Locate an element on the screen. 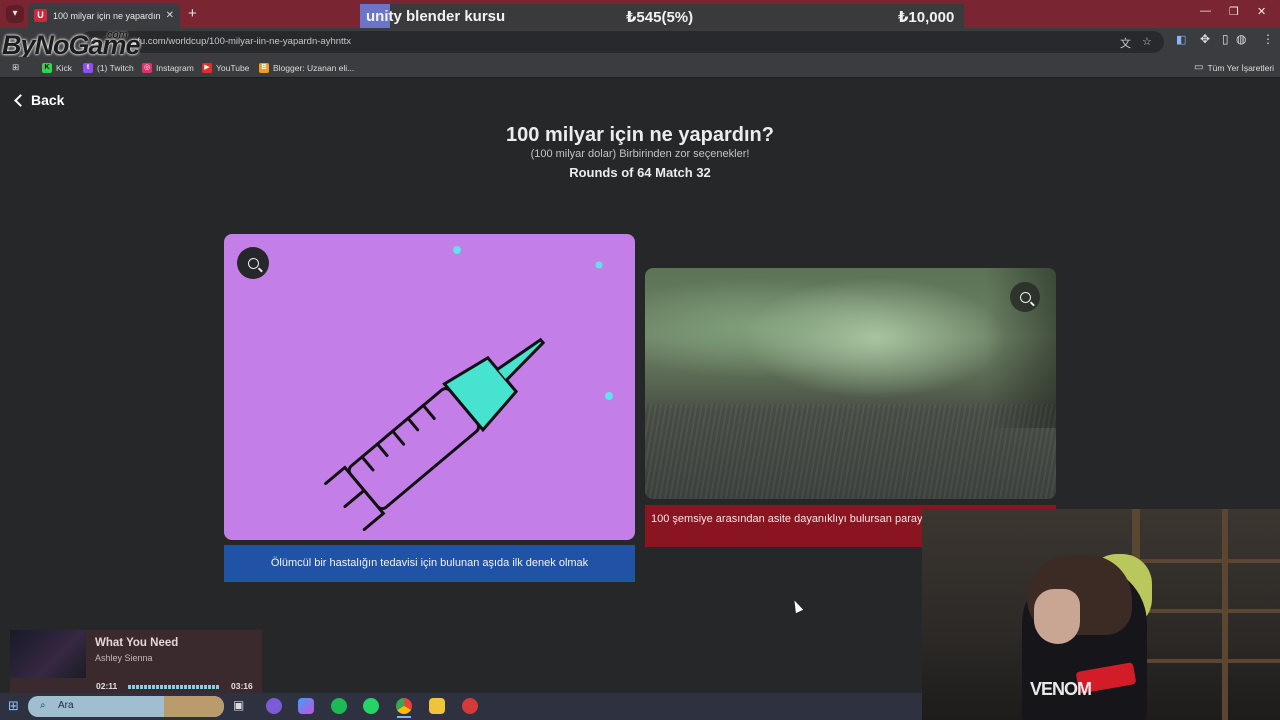  restore-icon: ❐ is located at coordinates (1234, 11).